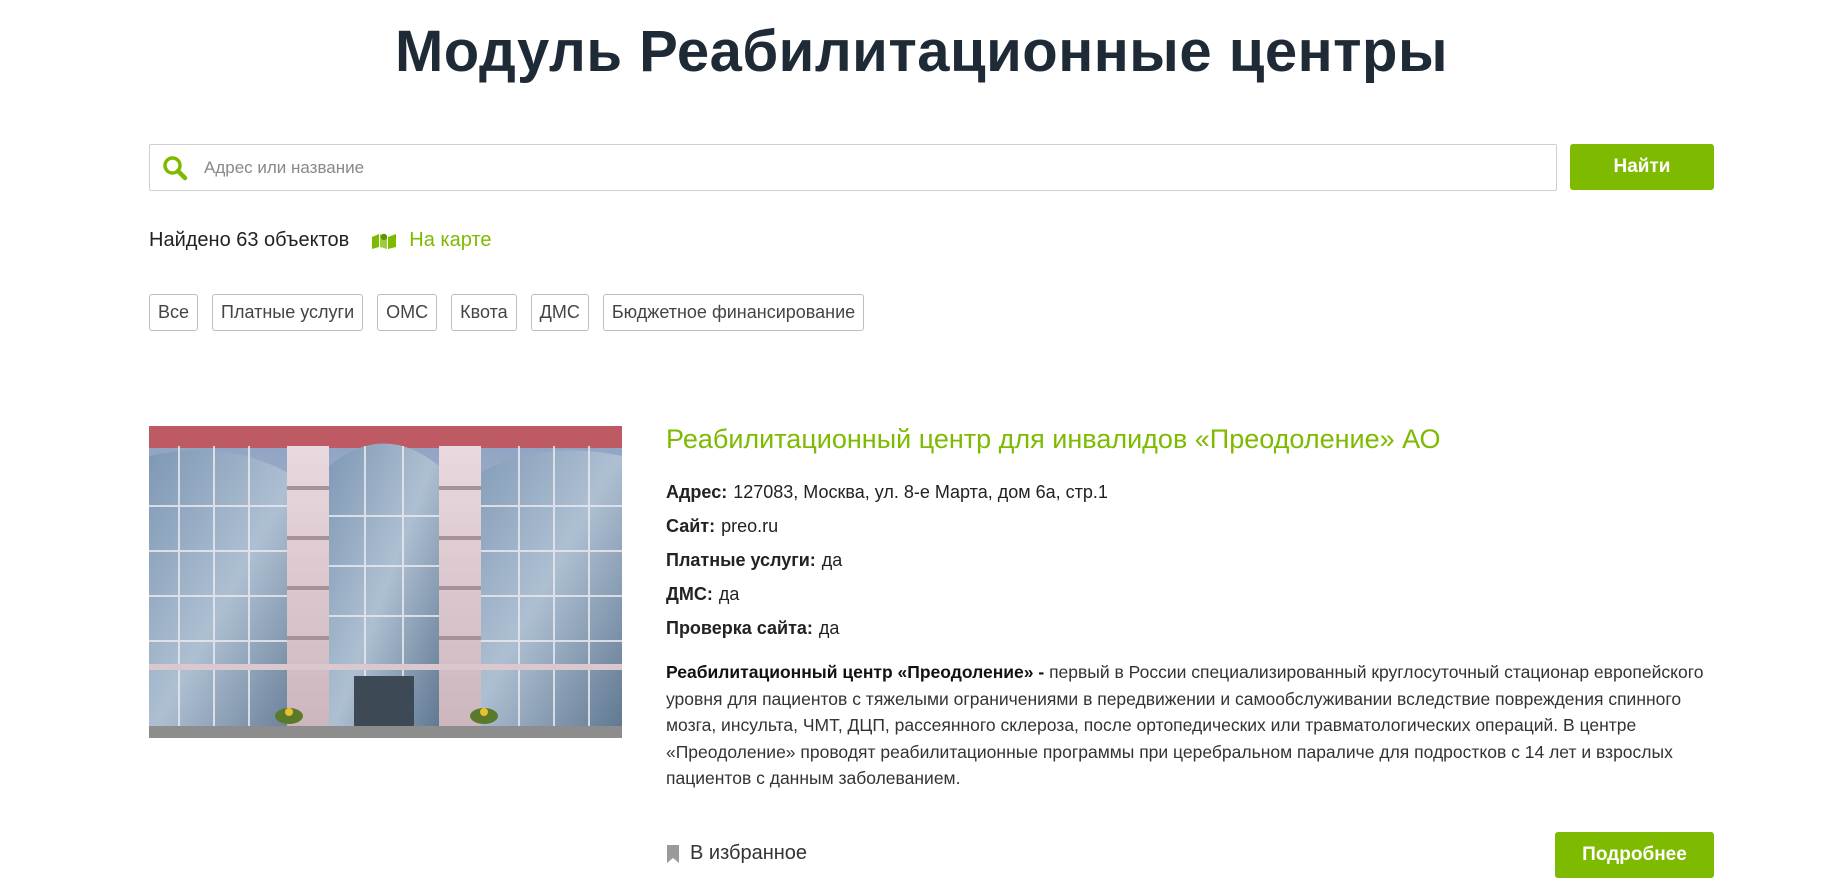 The width and height of the screenshot is (1843, 892). I want to click on search-row: Найти, so click(931, 167).